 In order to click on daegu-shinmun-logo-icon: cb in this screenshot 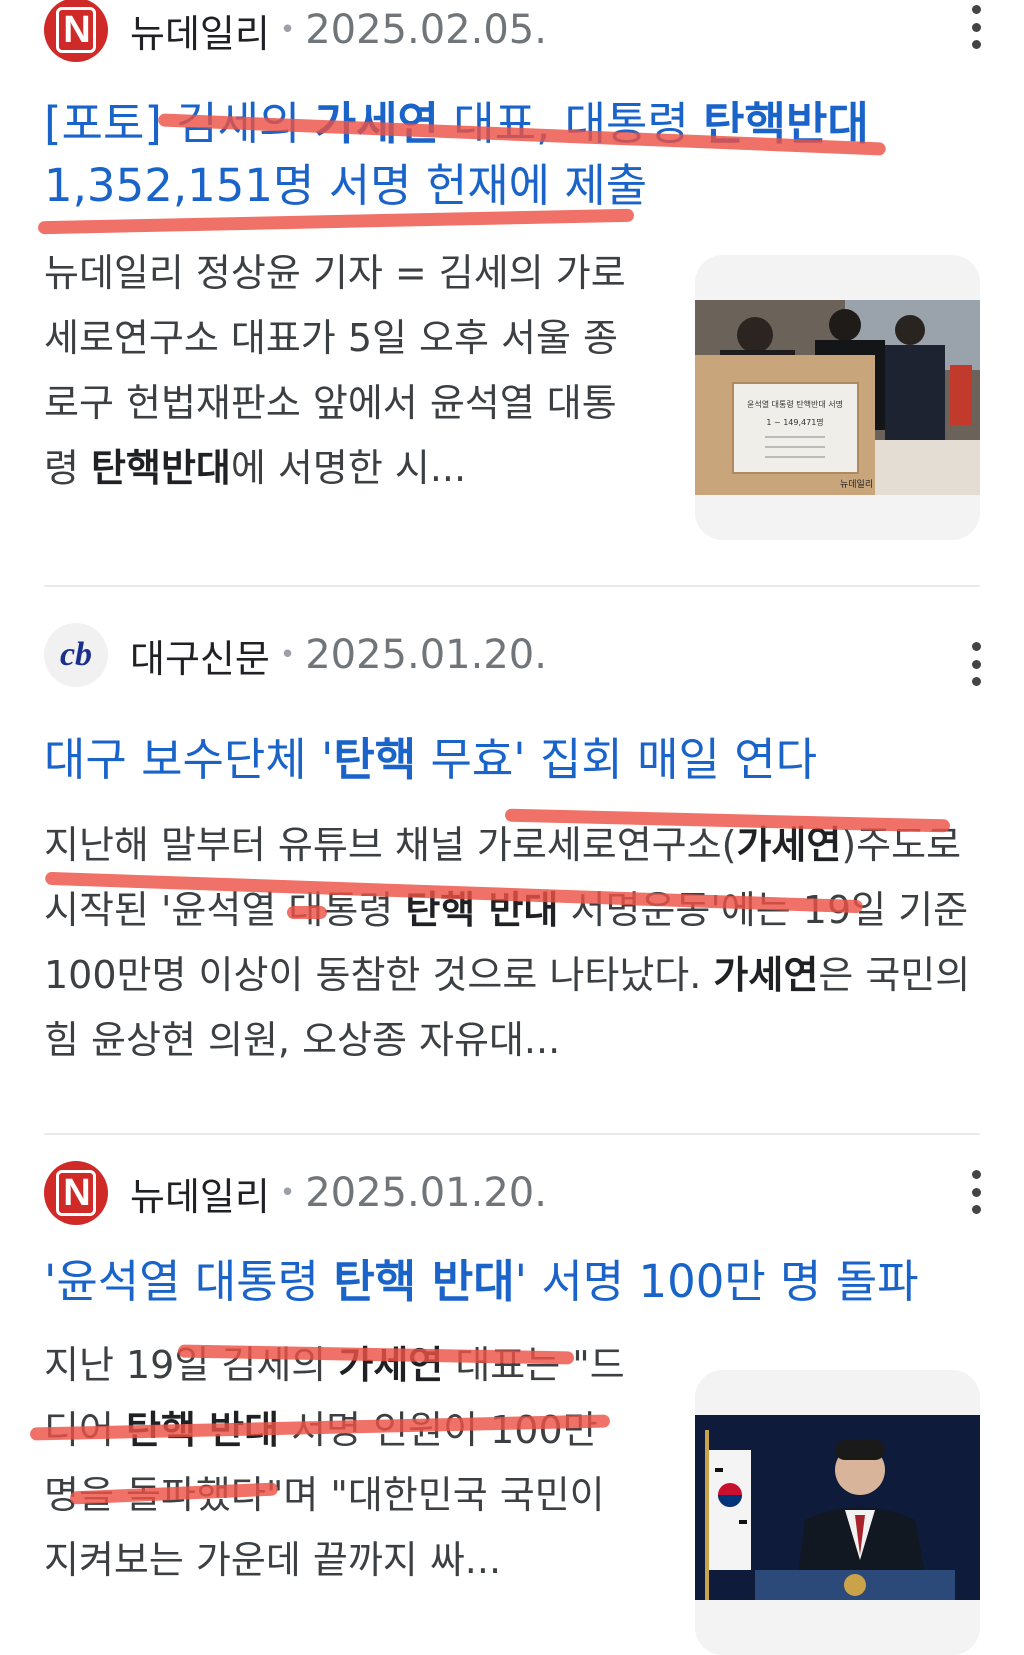, I will do `click(76, 655)`.